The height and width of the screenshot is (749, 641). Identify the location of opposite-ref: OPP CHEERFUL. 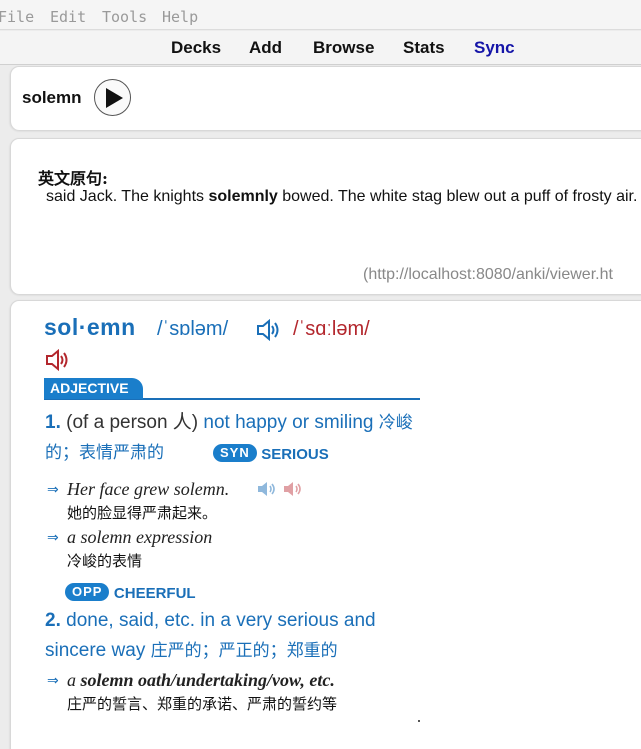
(130, 593).